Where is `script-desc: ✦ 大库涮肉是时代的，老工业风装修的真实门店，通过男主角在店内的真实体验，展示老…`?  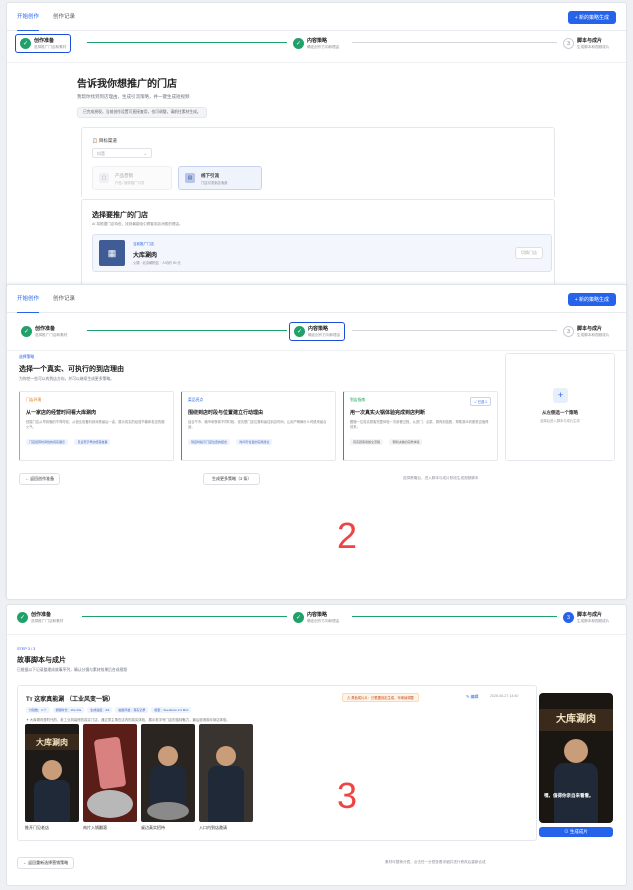
script-desc: ✦ 大库涮肉是时代的，老工业风装修的真实门店，通过男主角在店内的真实体验，展示老… is located at coordinates (128, 720).